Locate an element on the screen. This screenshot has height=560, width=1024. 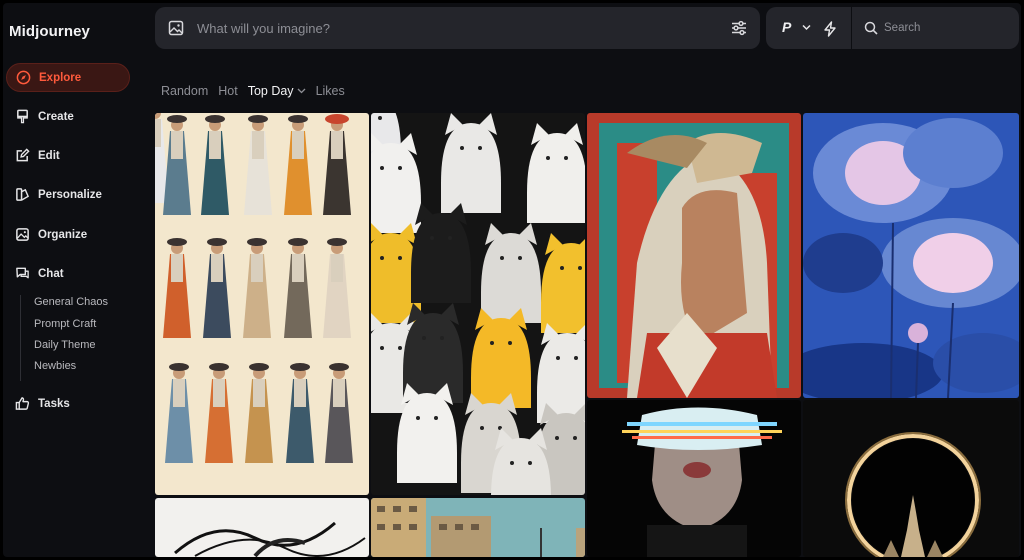
gallery-image-ink is located at coordinates (262, 527).